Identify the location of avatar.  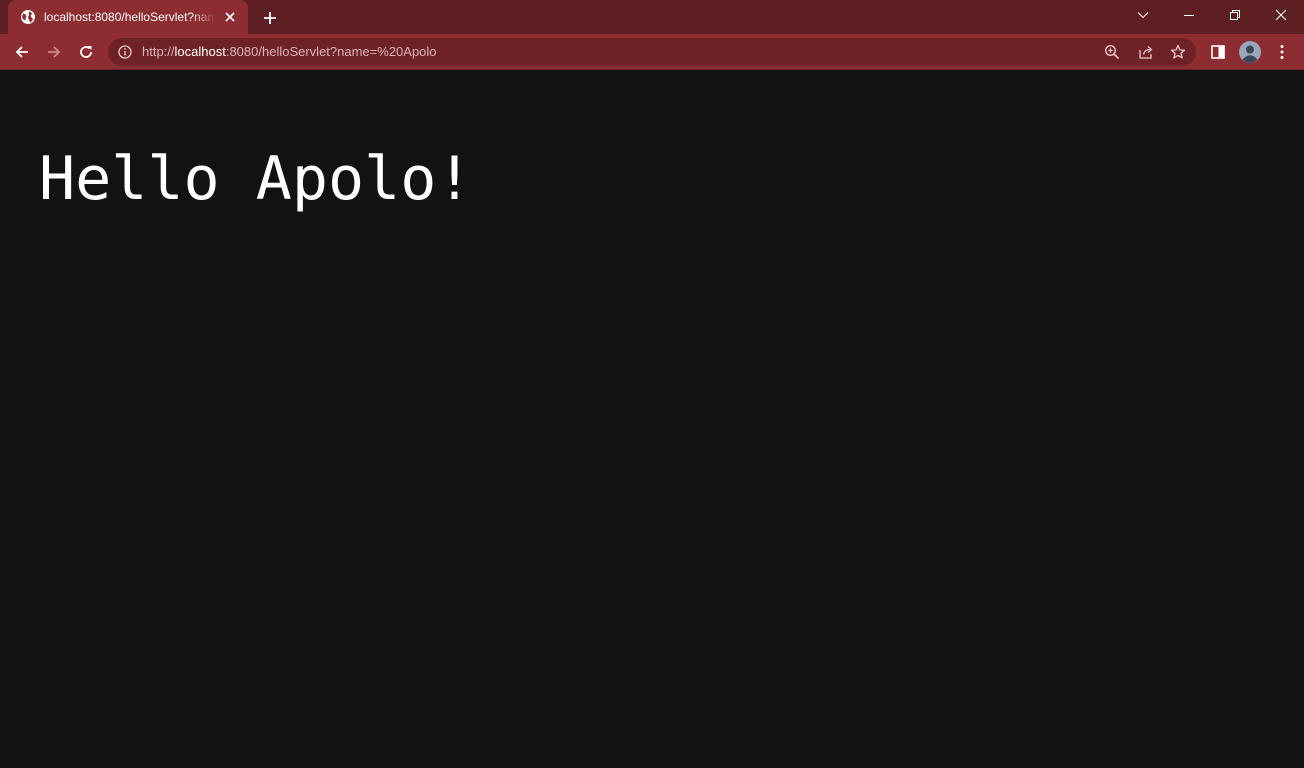
(1250, 52).